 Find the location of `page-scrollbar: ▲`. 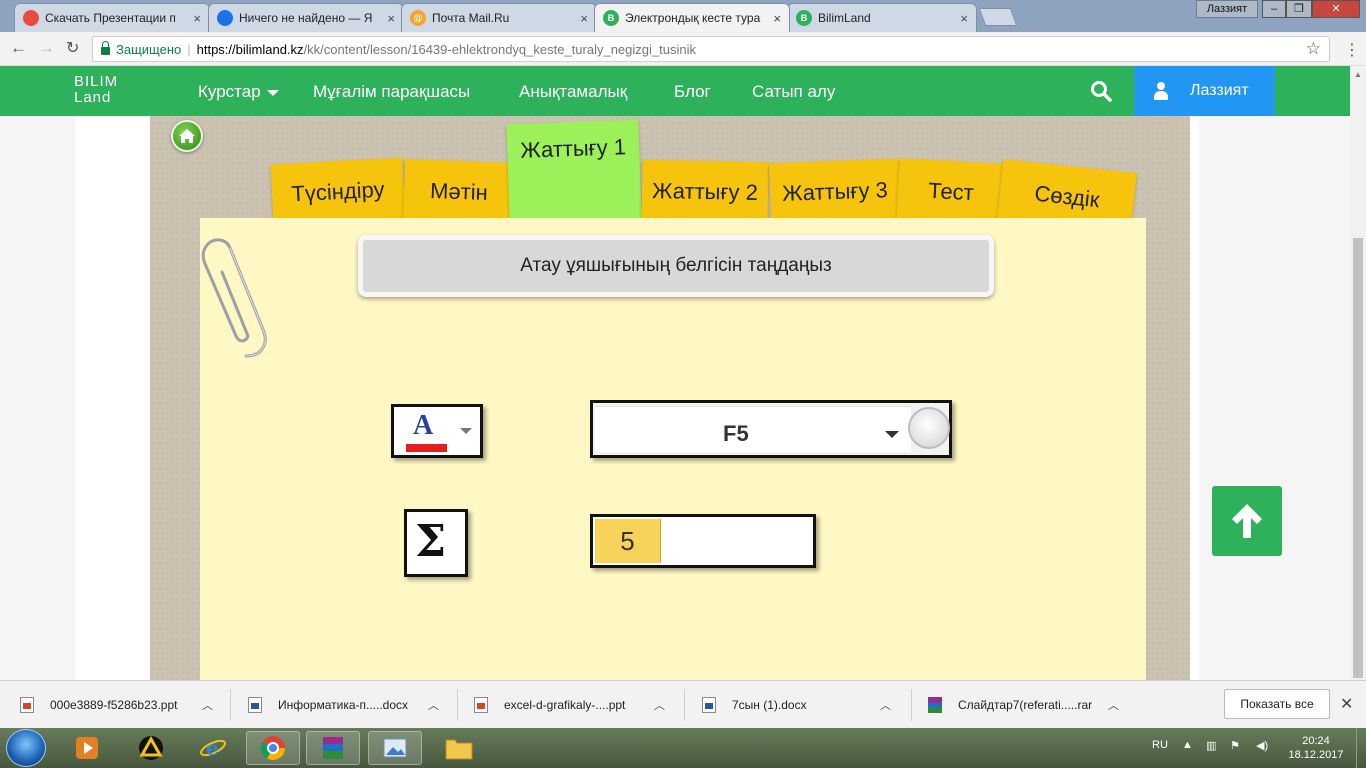

page-scrollbar: ▲ is located at coordinates (1358, 373).